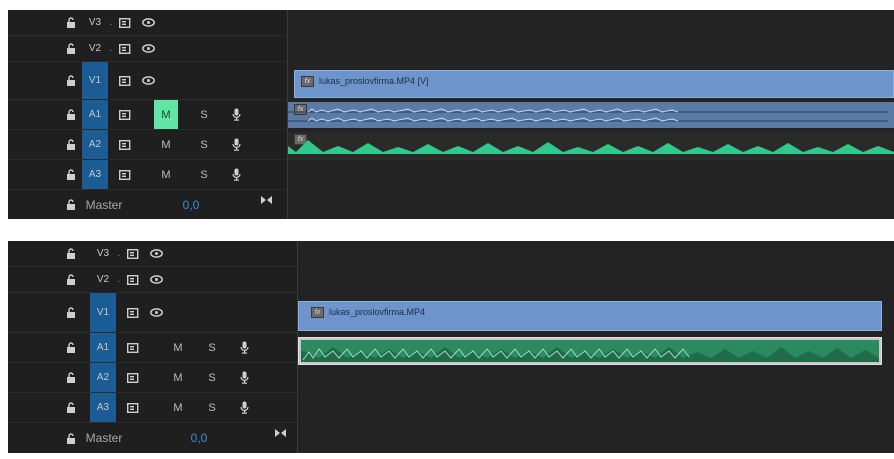 This screenshot has height=459, width=894. I want to click on track-header-v2: V2 ., so click(147, 49).